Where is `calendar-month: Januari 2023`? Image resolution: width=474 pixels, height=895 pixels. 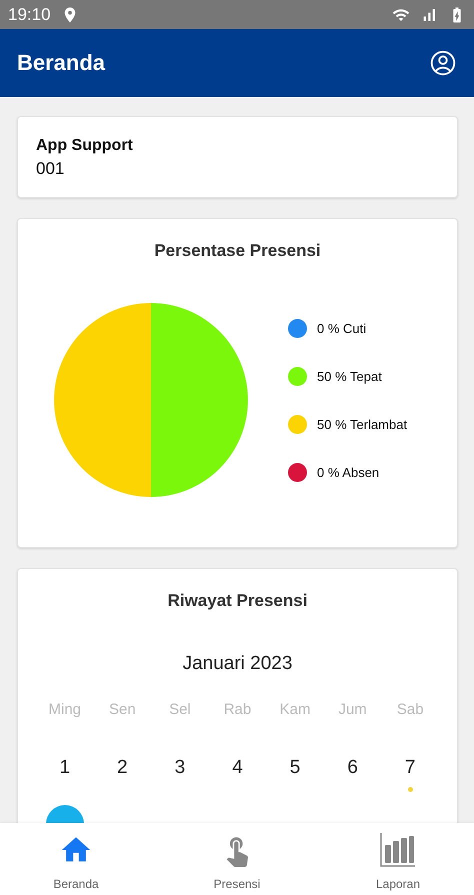
calendar-month: Januari 2023 is located at coordinates (238, 664).